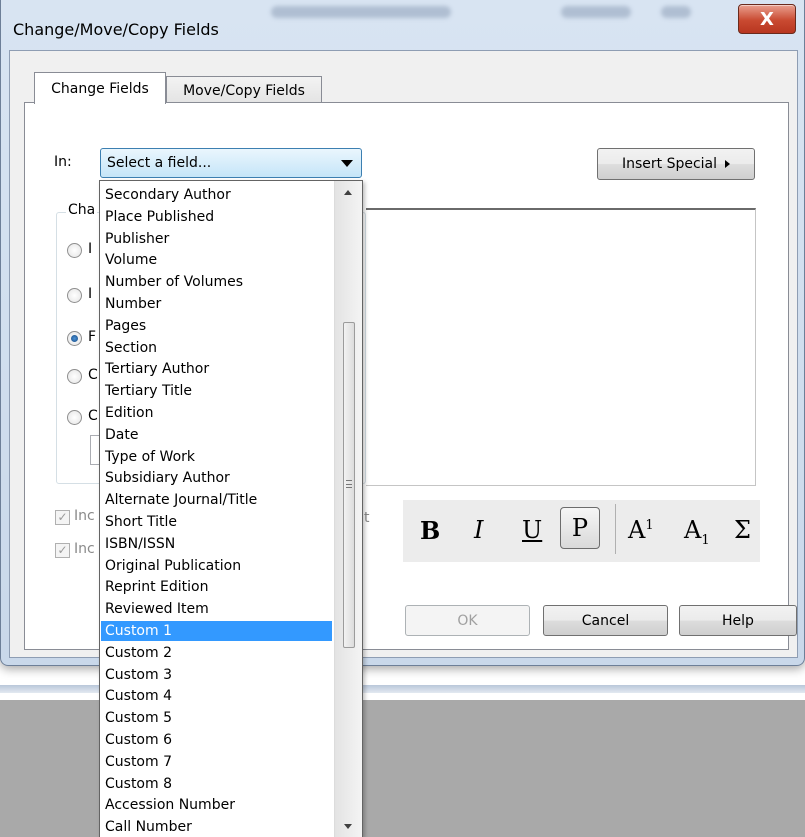 The image size is (805, 837). I want to click on include-checkbox-1-label: Inc, so click(84, 516).